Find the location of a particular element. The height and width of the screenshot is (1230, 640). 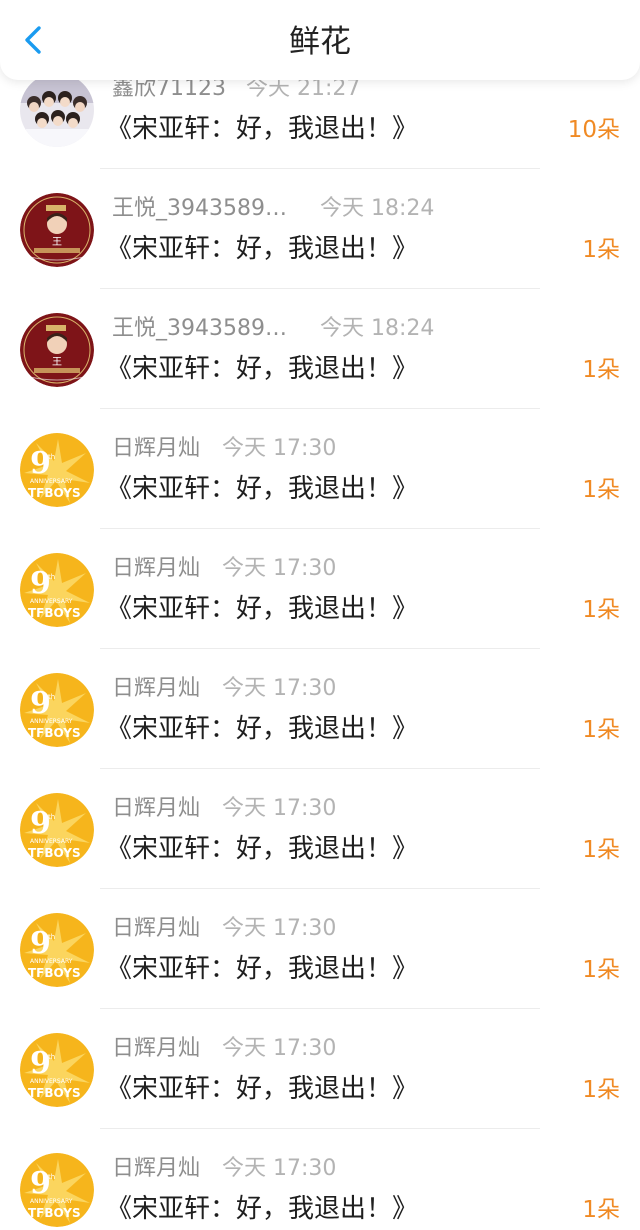

avatar is located at coordinates (57, 110).